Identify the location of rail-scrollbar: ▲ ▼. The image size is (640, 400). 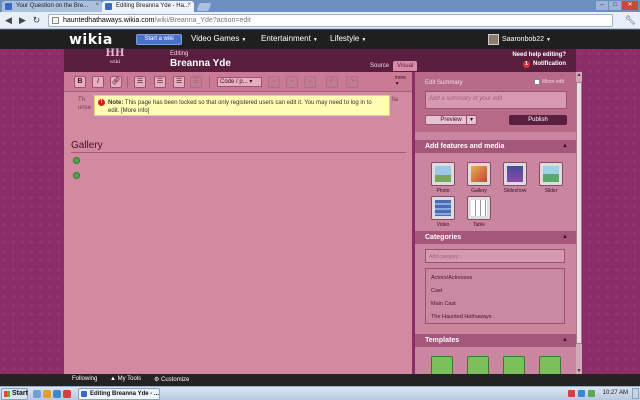
(579, 223).